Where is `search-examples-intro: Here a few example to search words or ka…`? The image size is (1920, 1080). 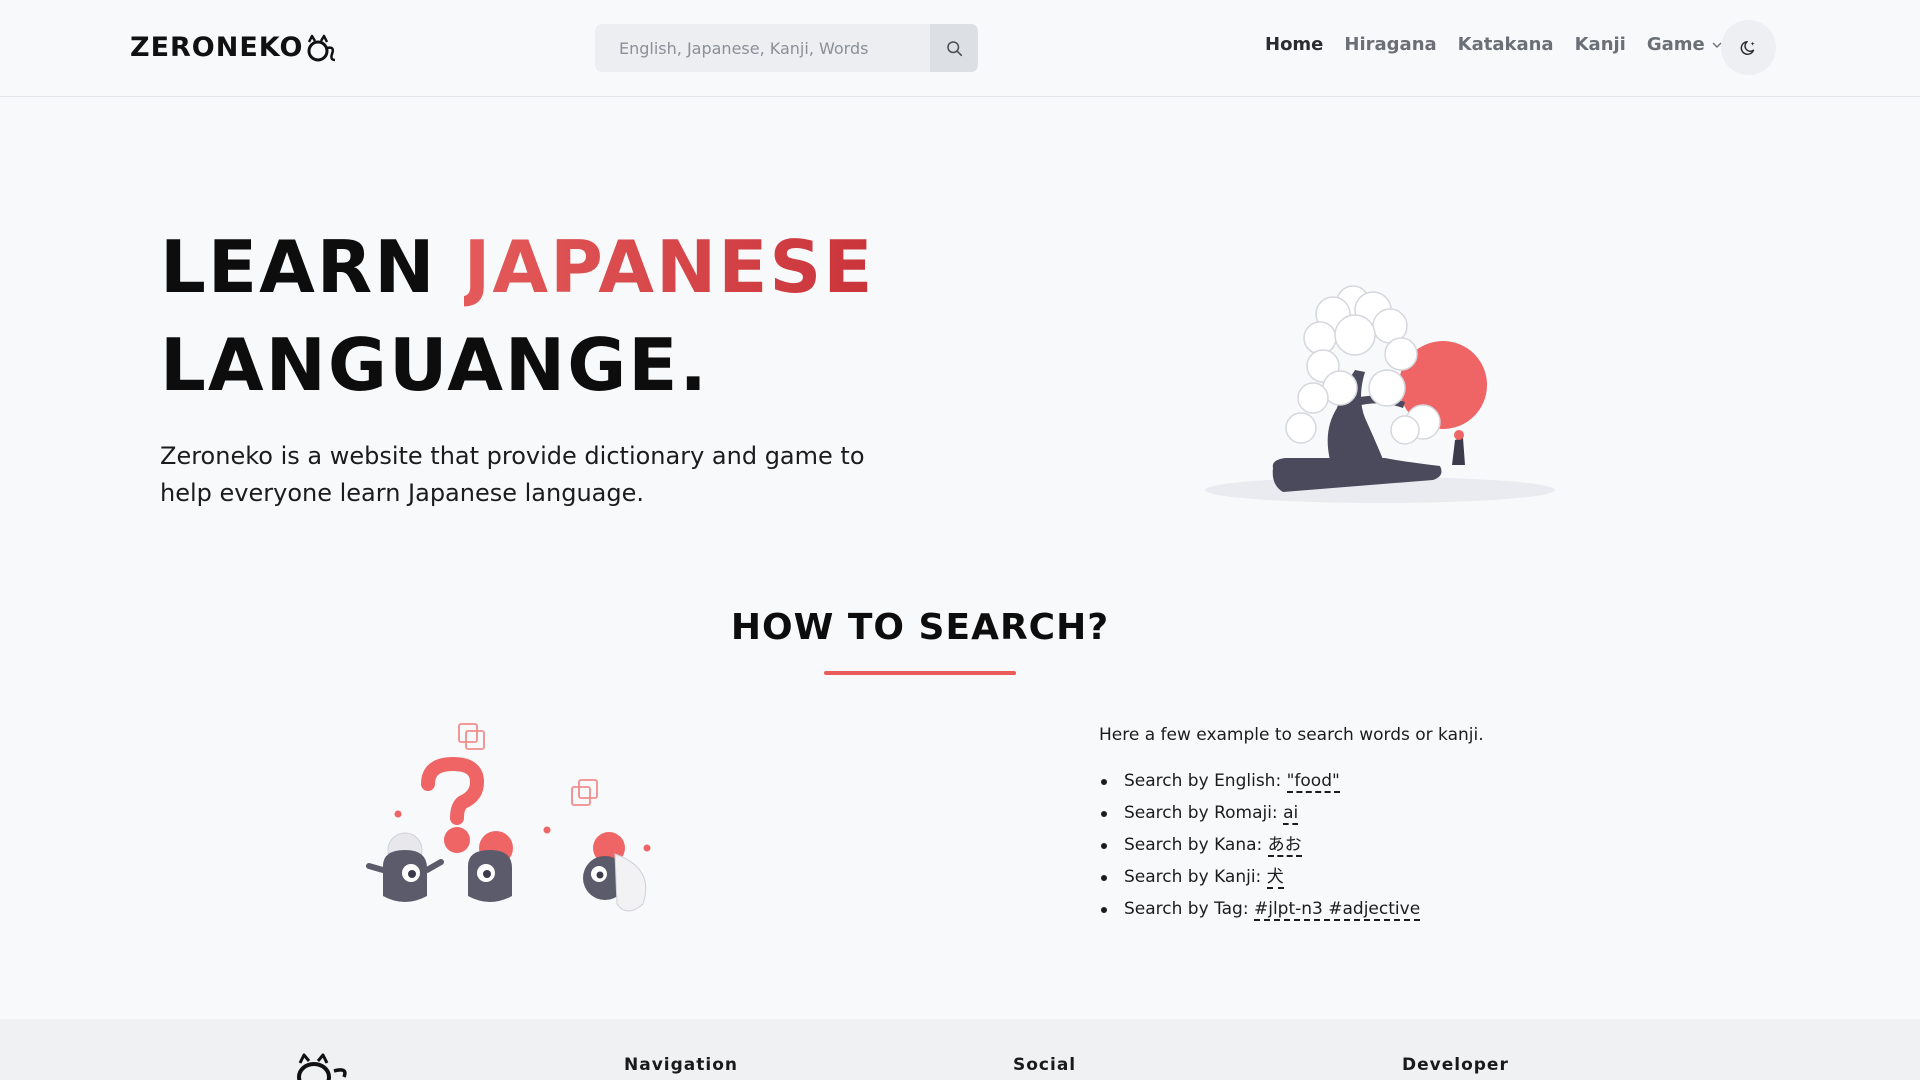
search-examples-intro: Here a few example to search words or ka… is located at coordinates (1291, 735).